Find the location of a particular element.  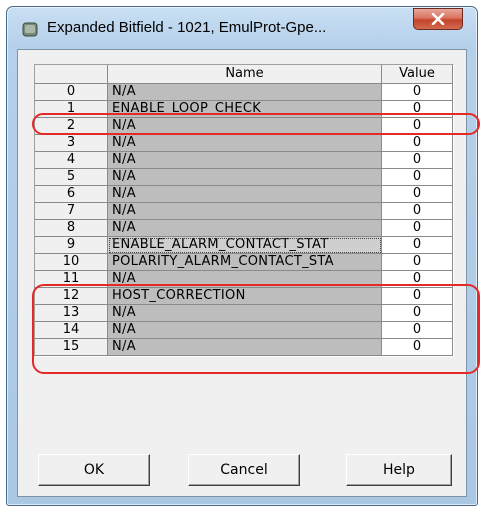

row-name: HOST_CORRECTION is located at coordinates (244, 296).